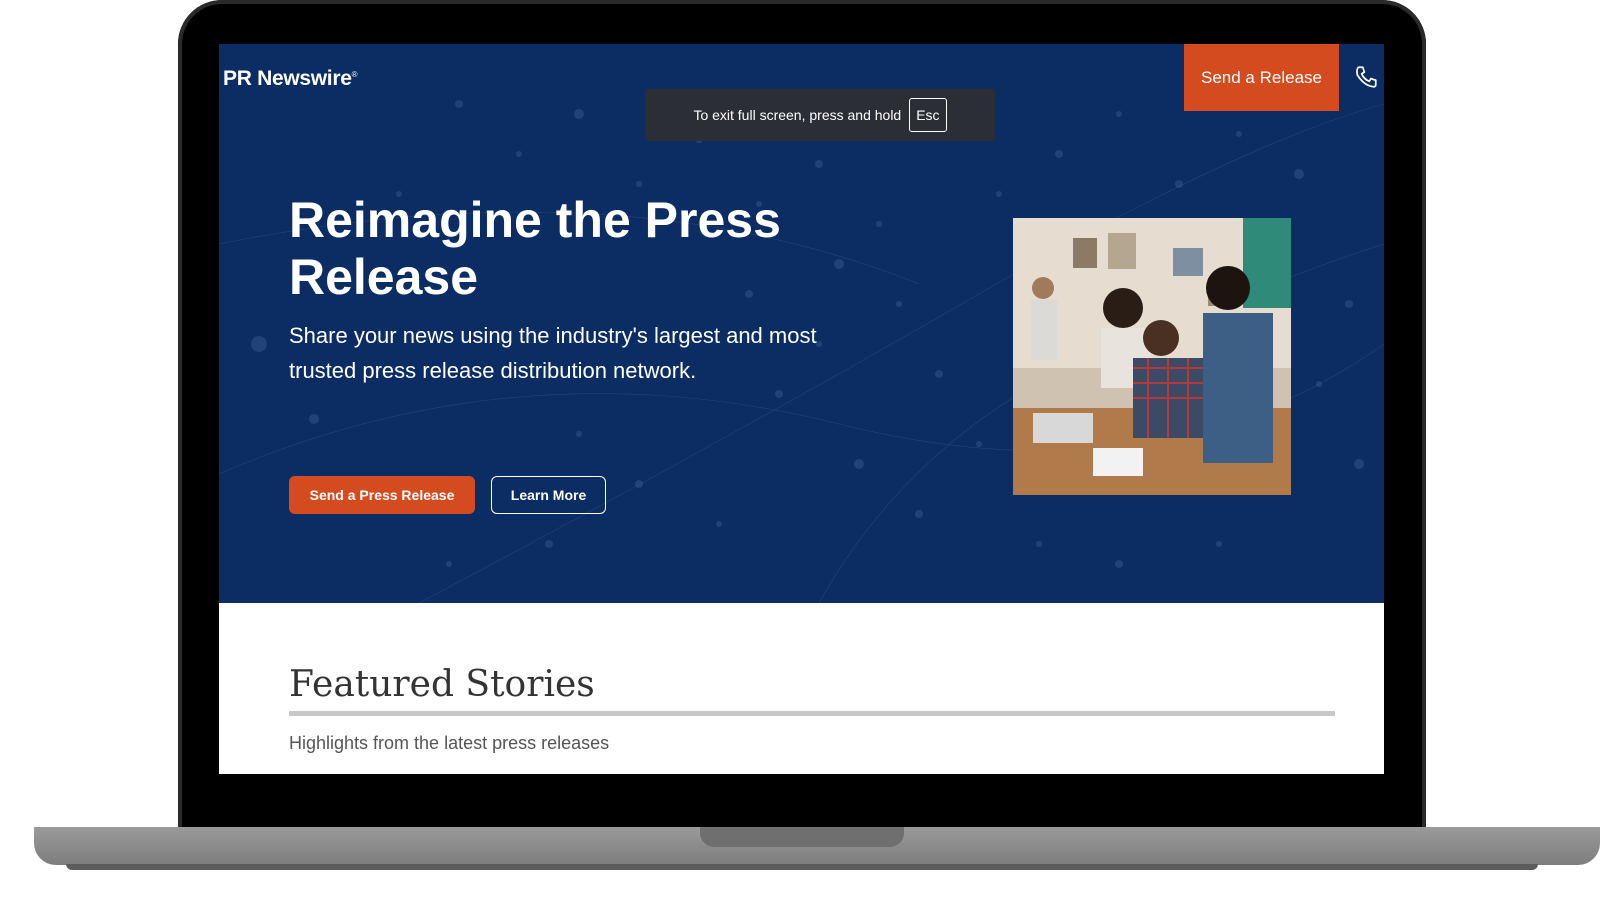  Describe the element at coordinates (1152, 356) in the screenshot. I see `team-working-photo` at that location.